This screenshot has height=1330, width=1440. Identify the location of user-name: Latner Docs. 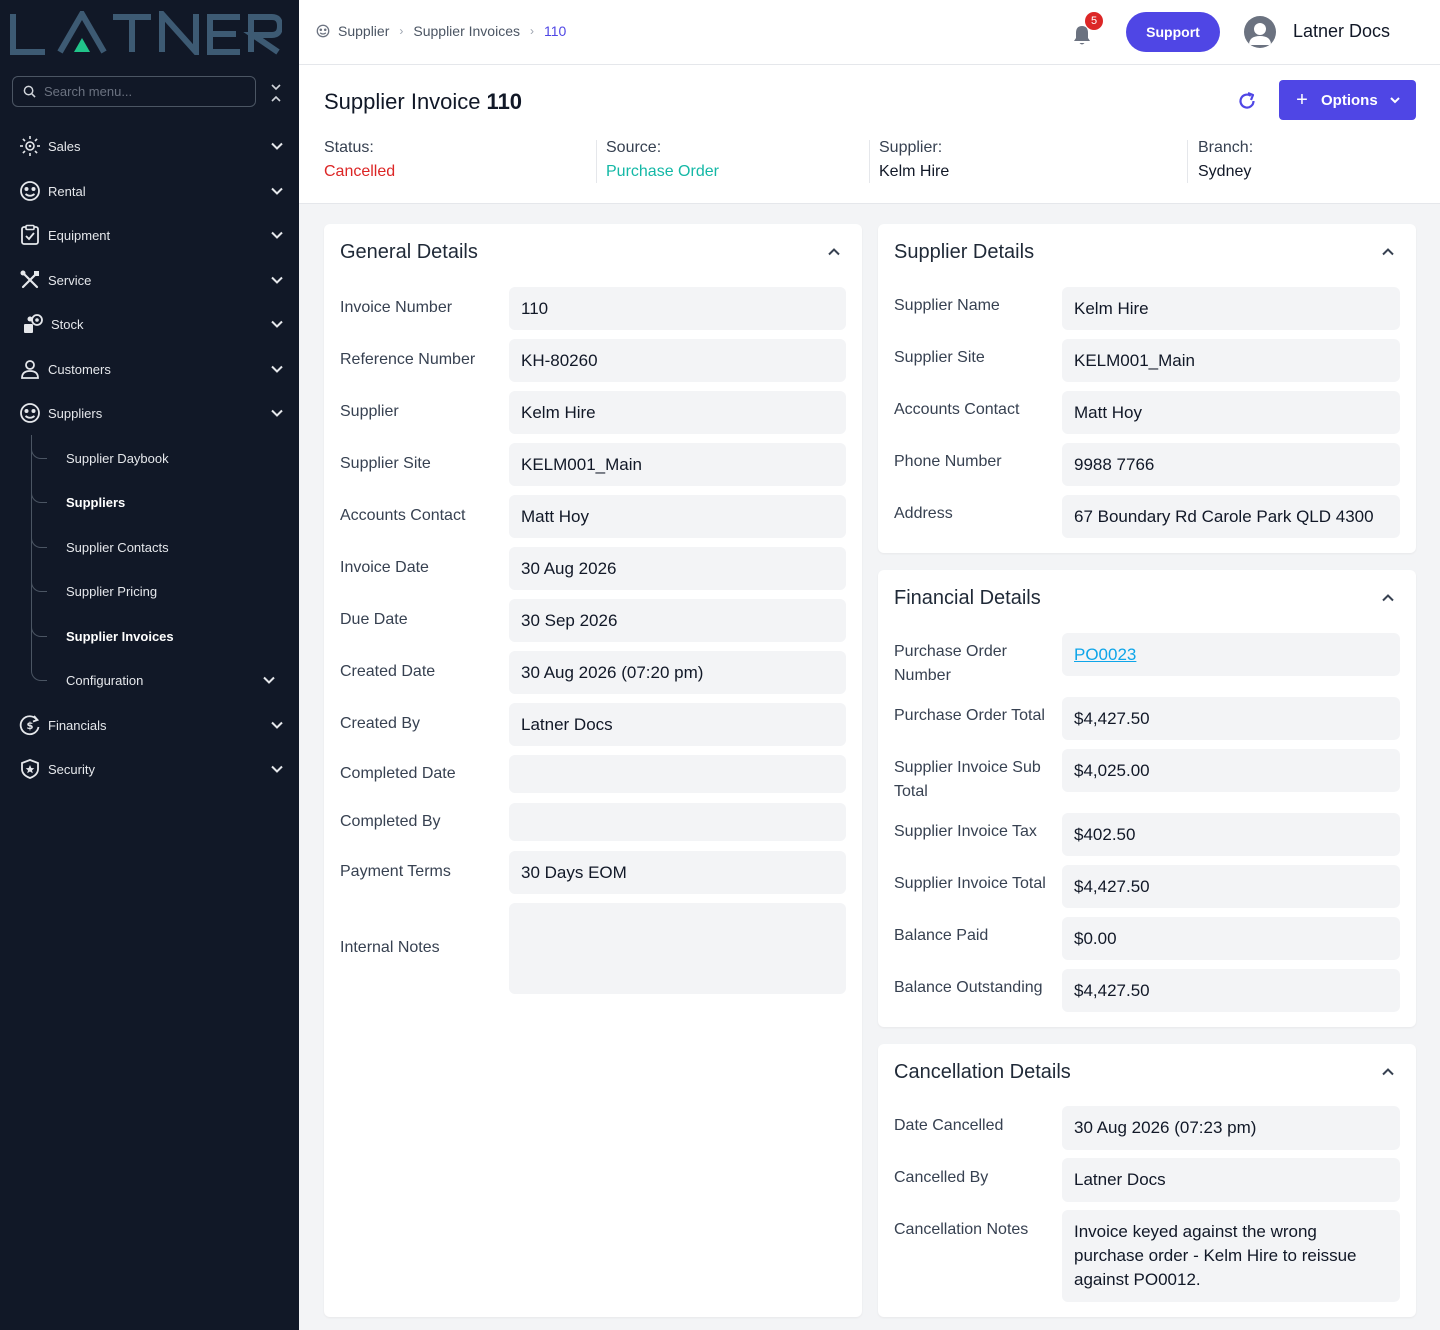
(1341, 31).